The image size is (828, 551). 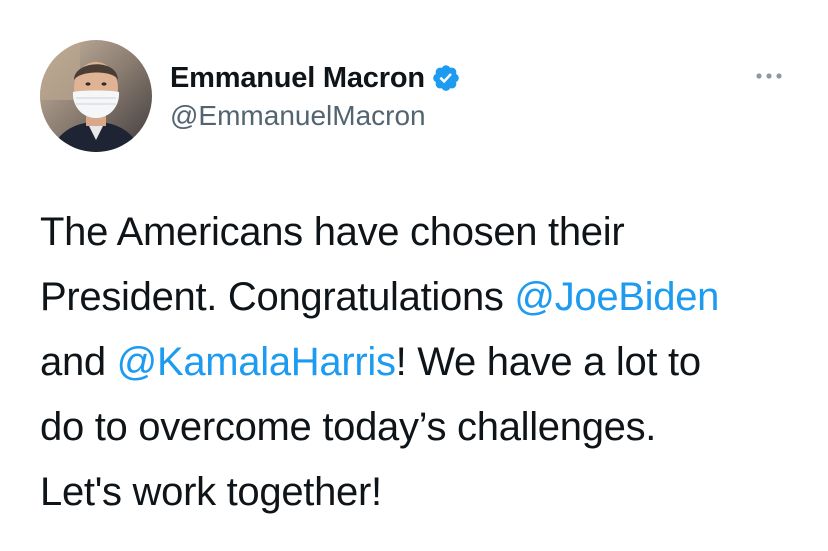 I want to click on tweet-text-segment: do to overcome today’s challenges., so click(x=348, y=427).